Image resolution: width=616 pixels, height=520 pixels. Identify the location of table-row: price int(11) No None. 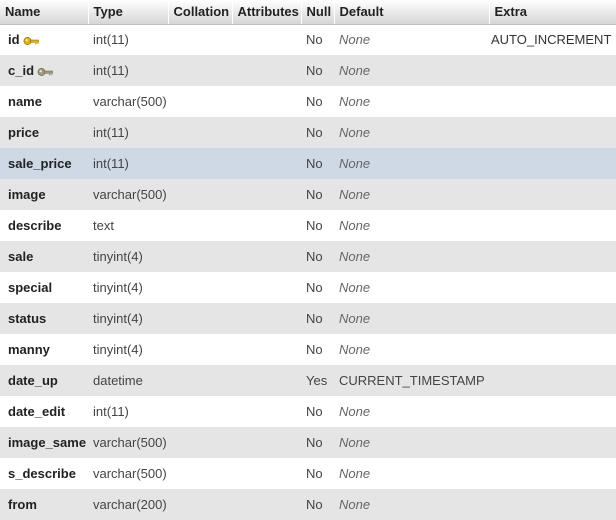
(308, 132).